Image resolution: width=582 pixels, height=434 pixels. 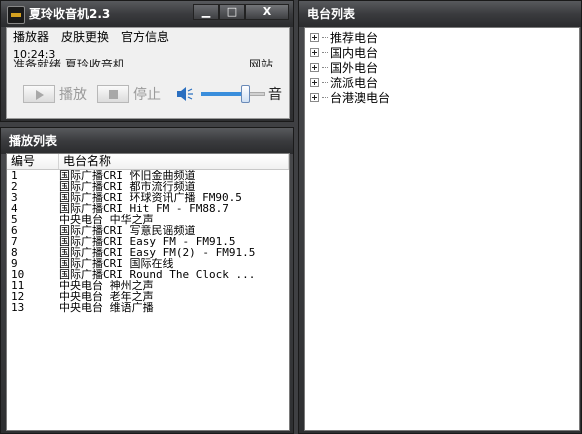 I want to click on table-row: 7 国际广播CRI Easy FM - FM91.5, so click(x=148, y=241).